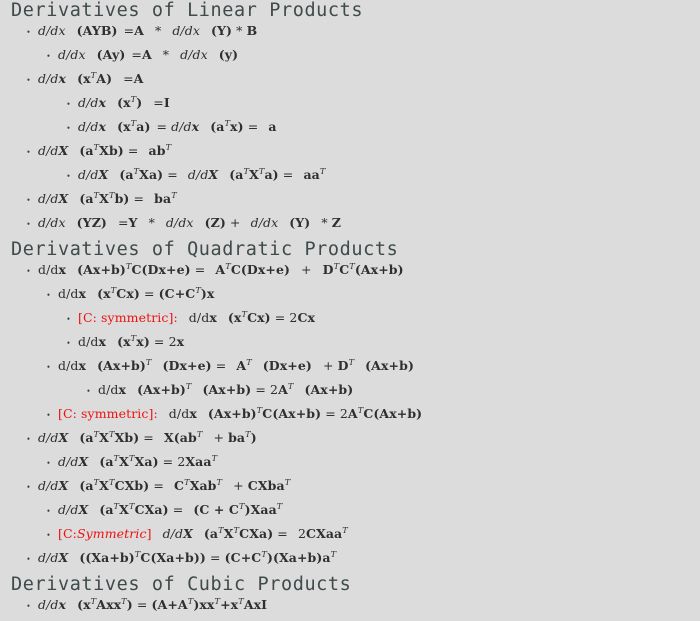  I want to click on formula-row: • d/dx (Ay) =A * d/dx (y), so click(350, 59).